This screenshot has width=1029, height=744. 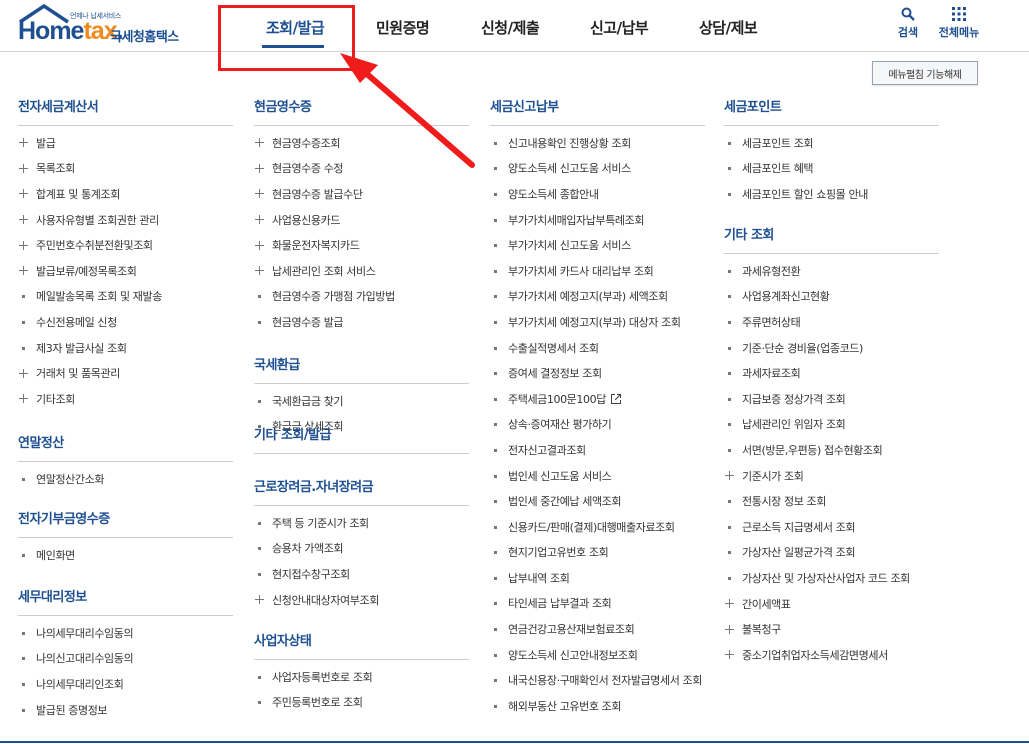 What do you see at coordinates (597, 501) in the screenshot?
I see `menu-link: 법인세 중간예납 세액조회` at bounding box center [597, 501].